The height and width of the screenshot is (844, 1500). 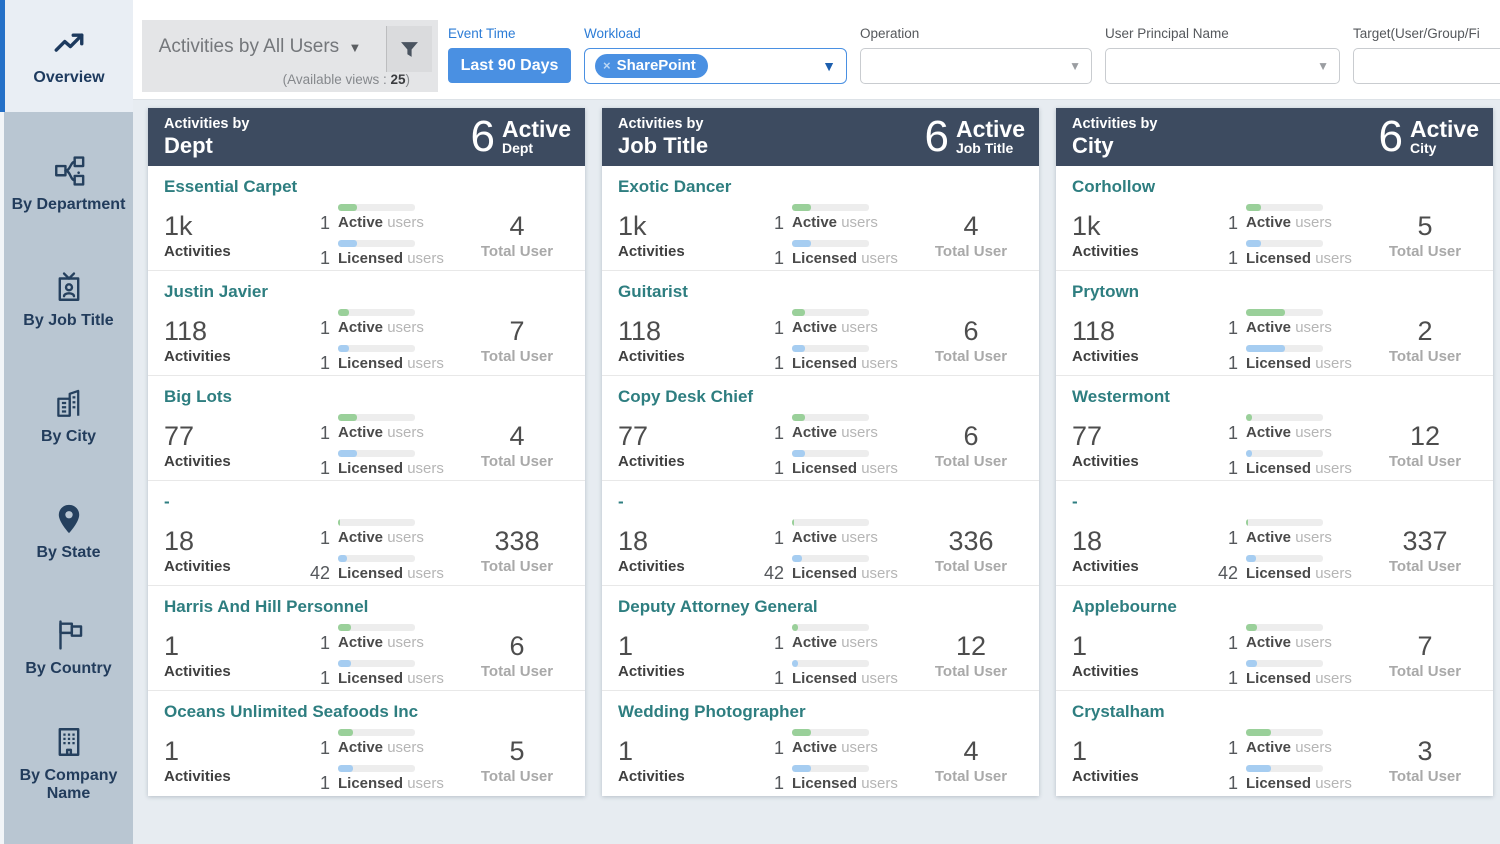 What do you see at coordinates (66, 56) in the screenshot?
I see `sidebar-item-overview: Overview` at bounding box center [66, 56].